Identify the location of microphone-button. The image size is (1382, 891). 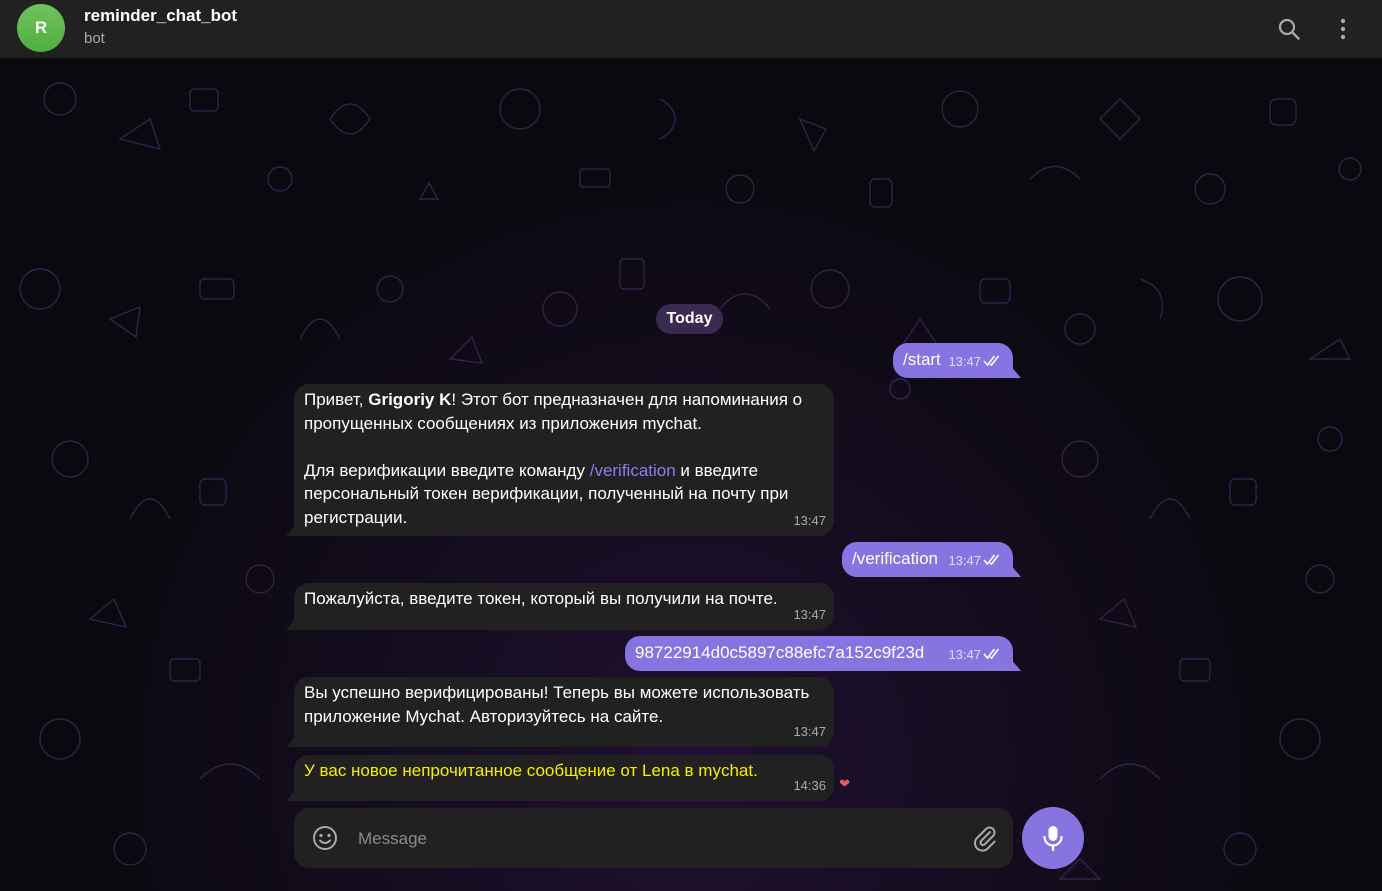
(1053, 838).